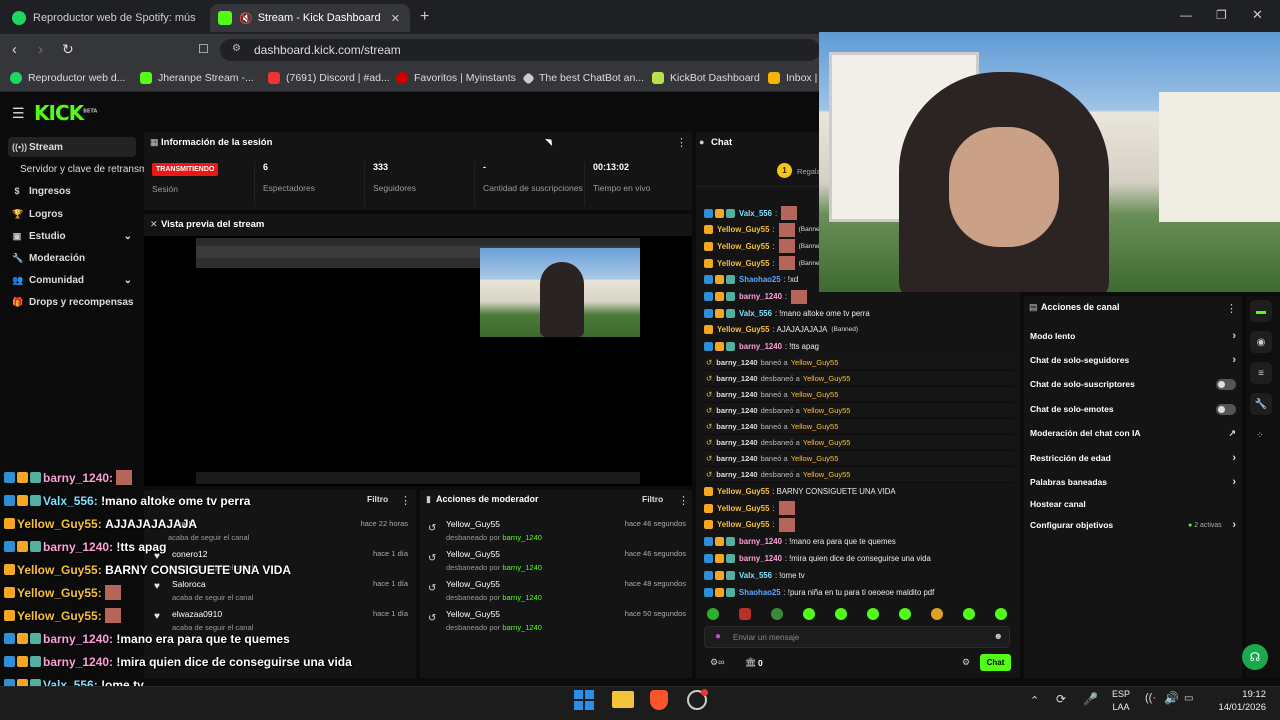  I want to click on emotes-only-chat: Chat de solo-emotes, so click(1135, 409).